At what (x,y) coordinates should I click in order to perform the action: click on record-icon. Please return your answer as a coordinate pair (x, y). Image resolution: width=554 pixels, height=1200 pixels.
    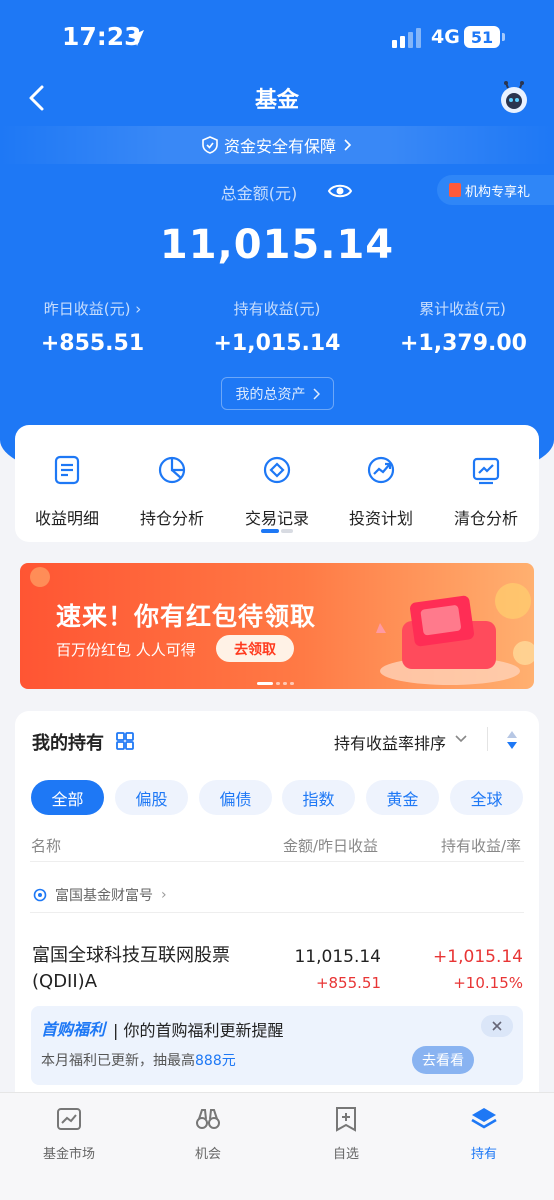
    Looking at the image, I should click on (277, 470).